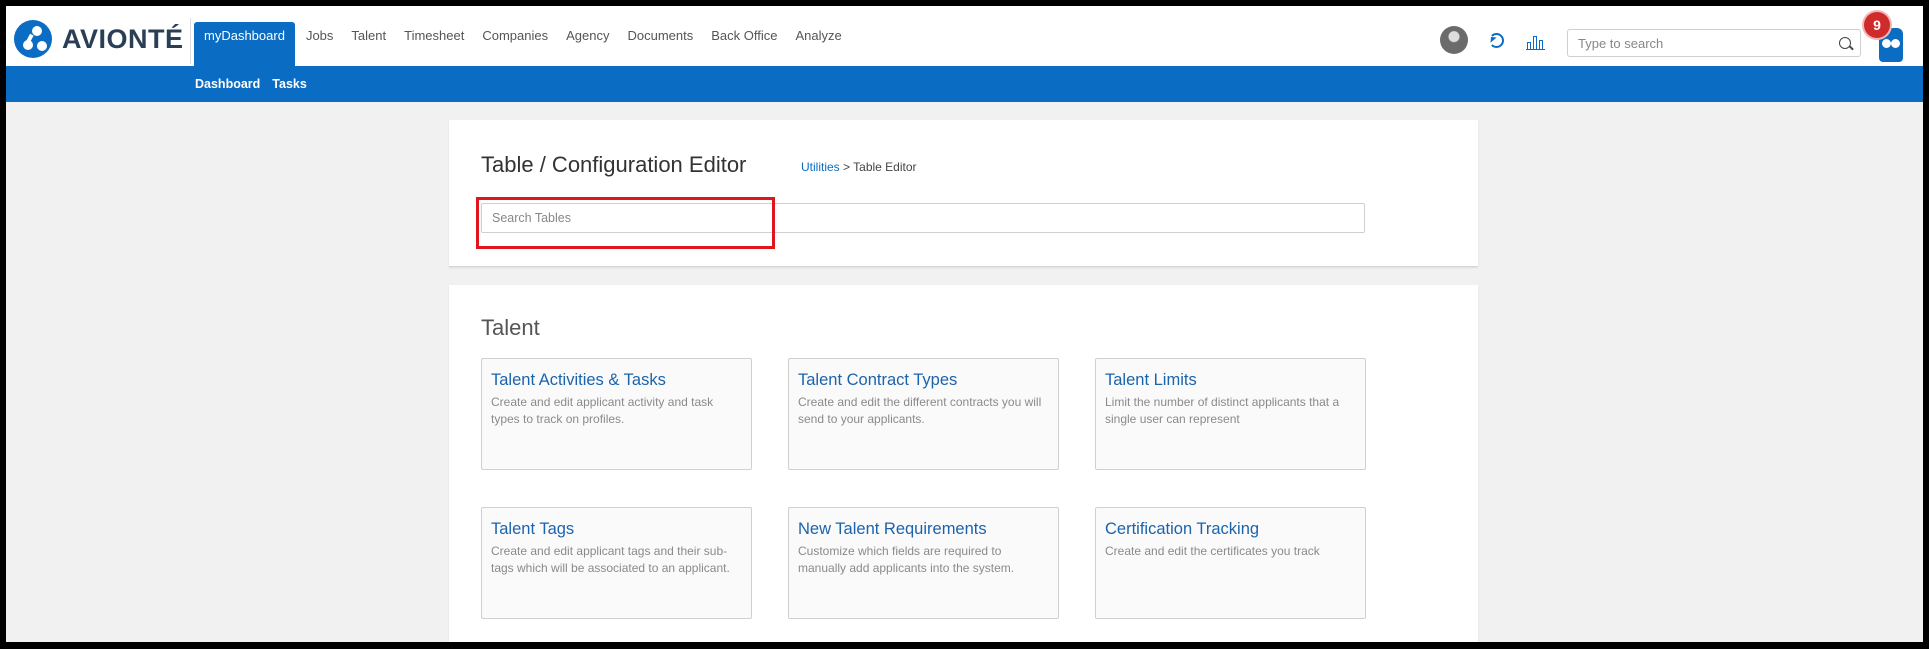 The width and height of the screenshot is (1929, 649). What do you see at coordinates (614, 164) in the screenshot?
I see `page-title: Table / Configuration Editor` at bounding box center [614, 164].